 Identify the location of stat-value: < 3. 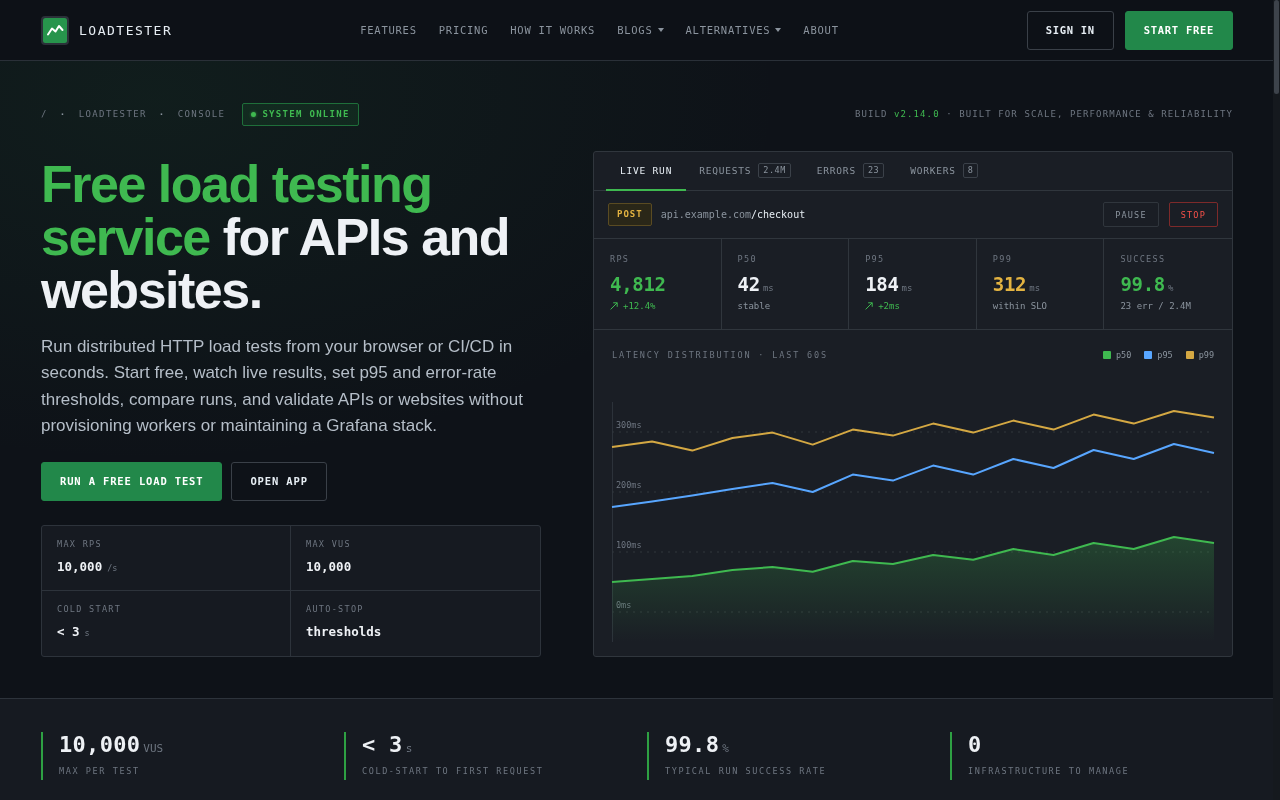
(382, 745).